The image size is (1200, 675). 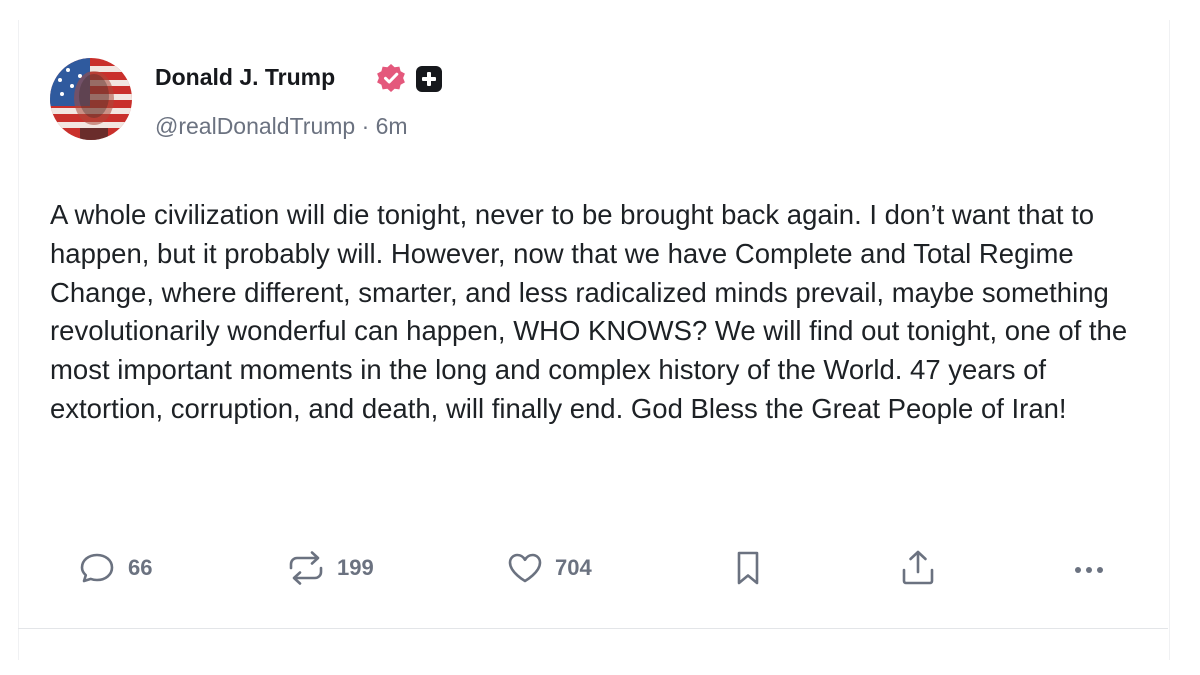 I want to click on like-count: 704, so click(x=573, y=567).